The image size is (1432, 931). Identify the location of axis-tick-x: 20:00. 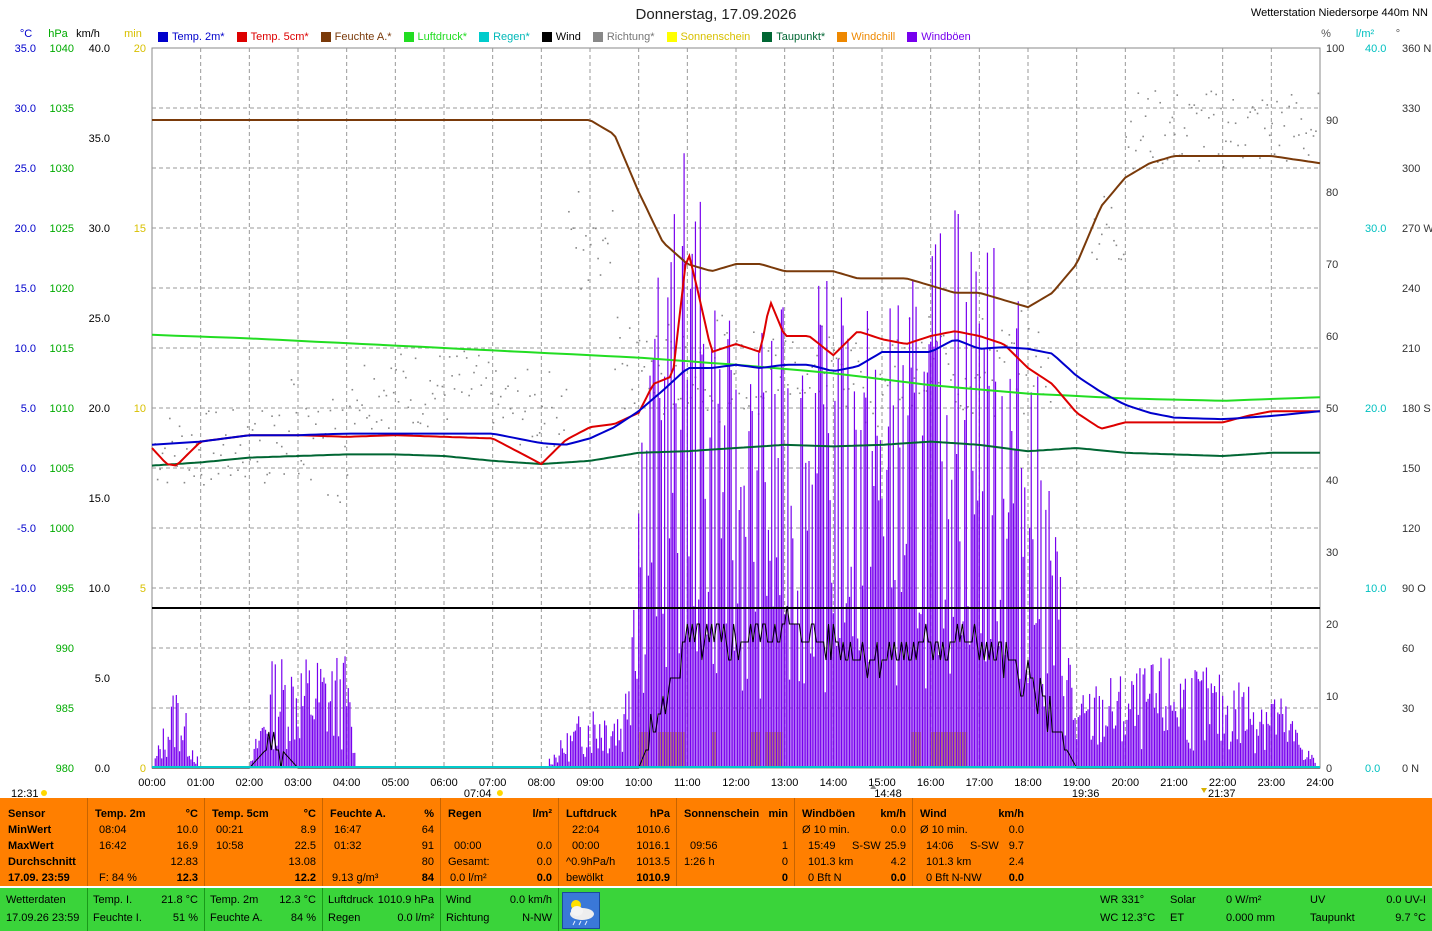
(1126, 783).